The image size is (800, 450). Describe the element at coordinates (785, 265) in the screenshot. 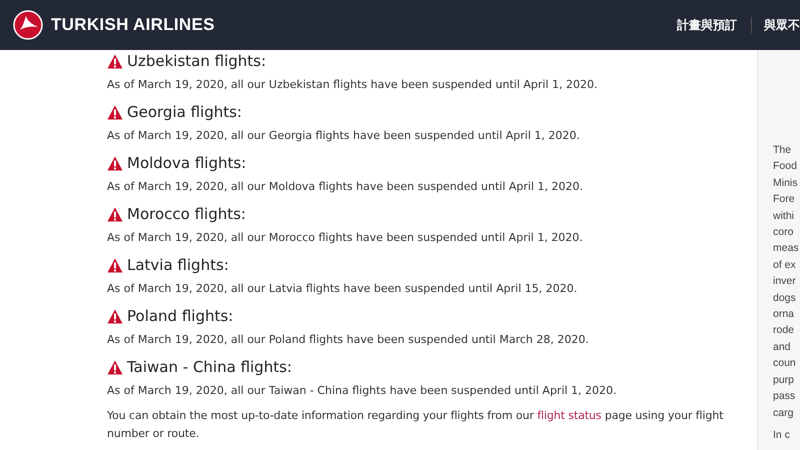

I see `sidebar-text: of ex` at that location.